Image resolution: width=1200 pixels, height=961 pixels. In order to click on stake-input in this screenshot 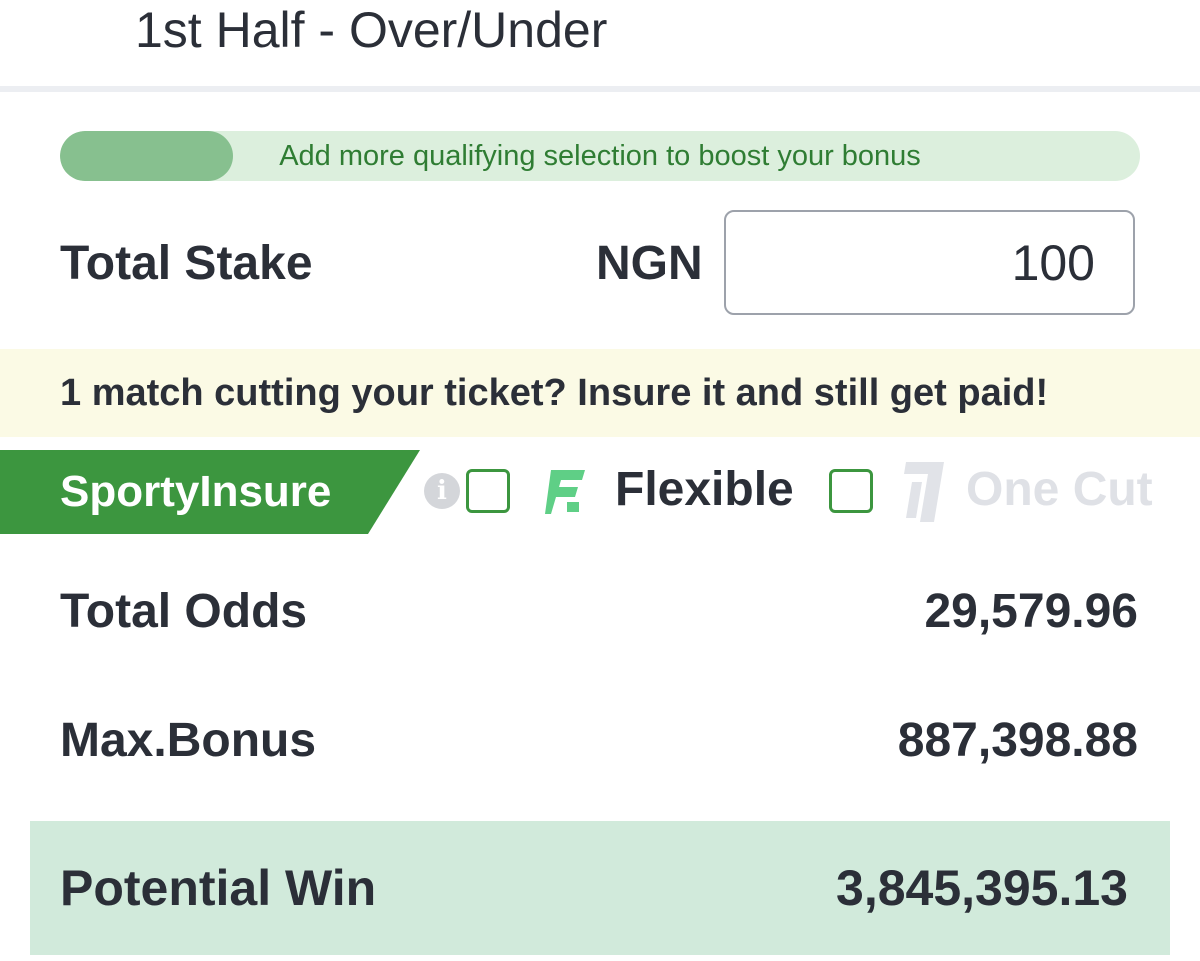, I will do `click(929, 262)`.